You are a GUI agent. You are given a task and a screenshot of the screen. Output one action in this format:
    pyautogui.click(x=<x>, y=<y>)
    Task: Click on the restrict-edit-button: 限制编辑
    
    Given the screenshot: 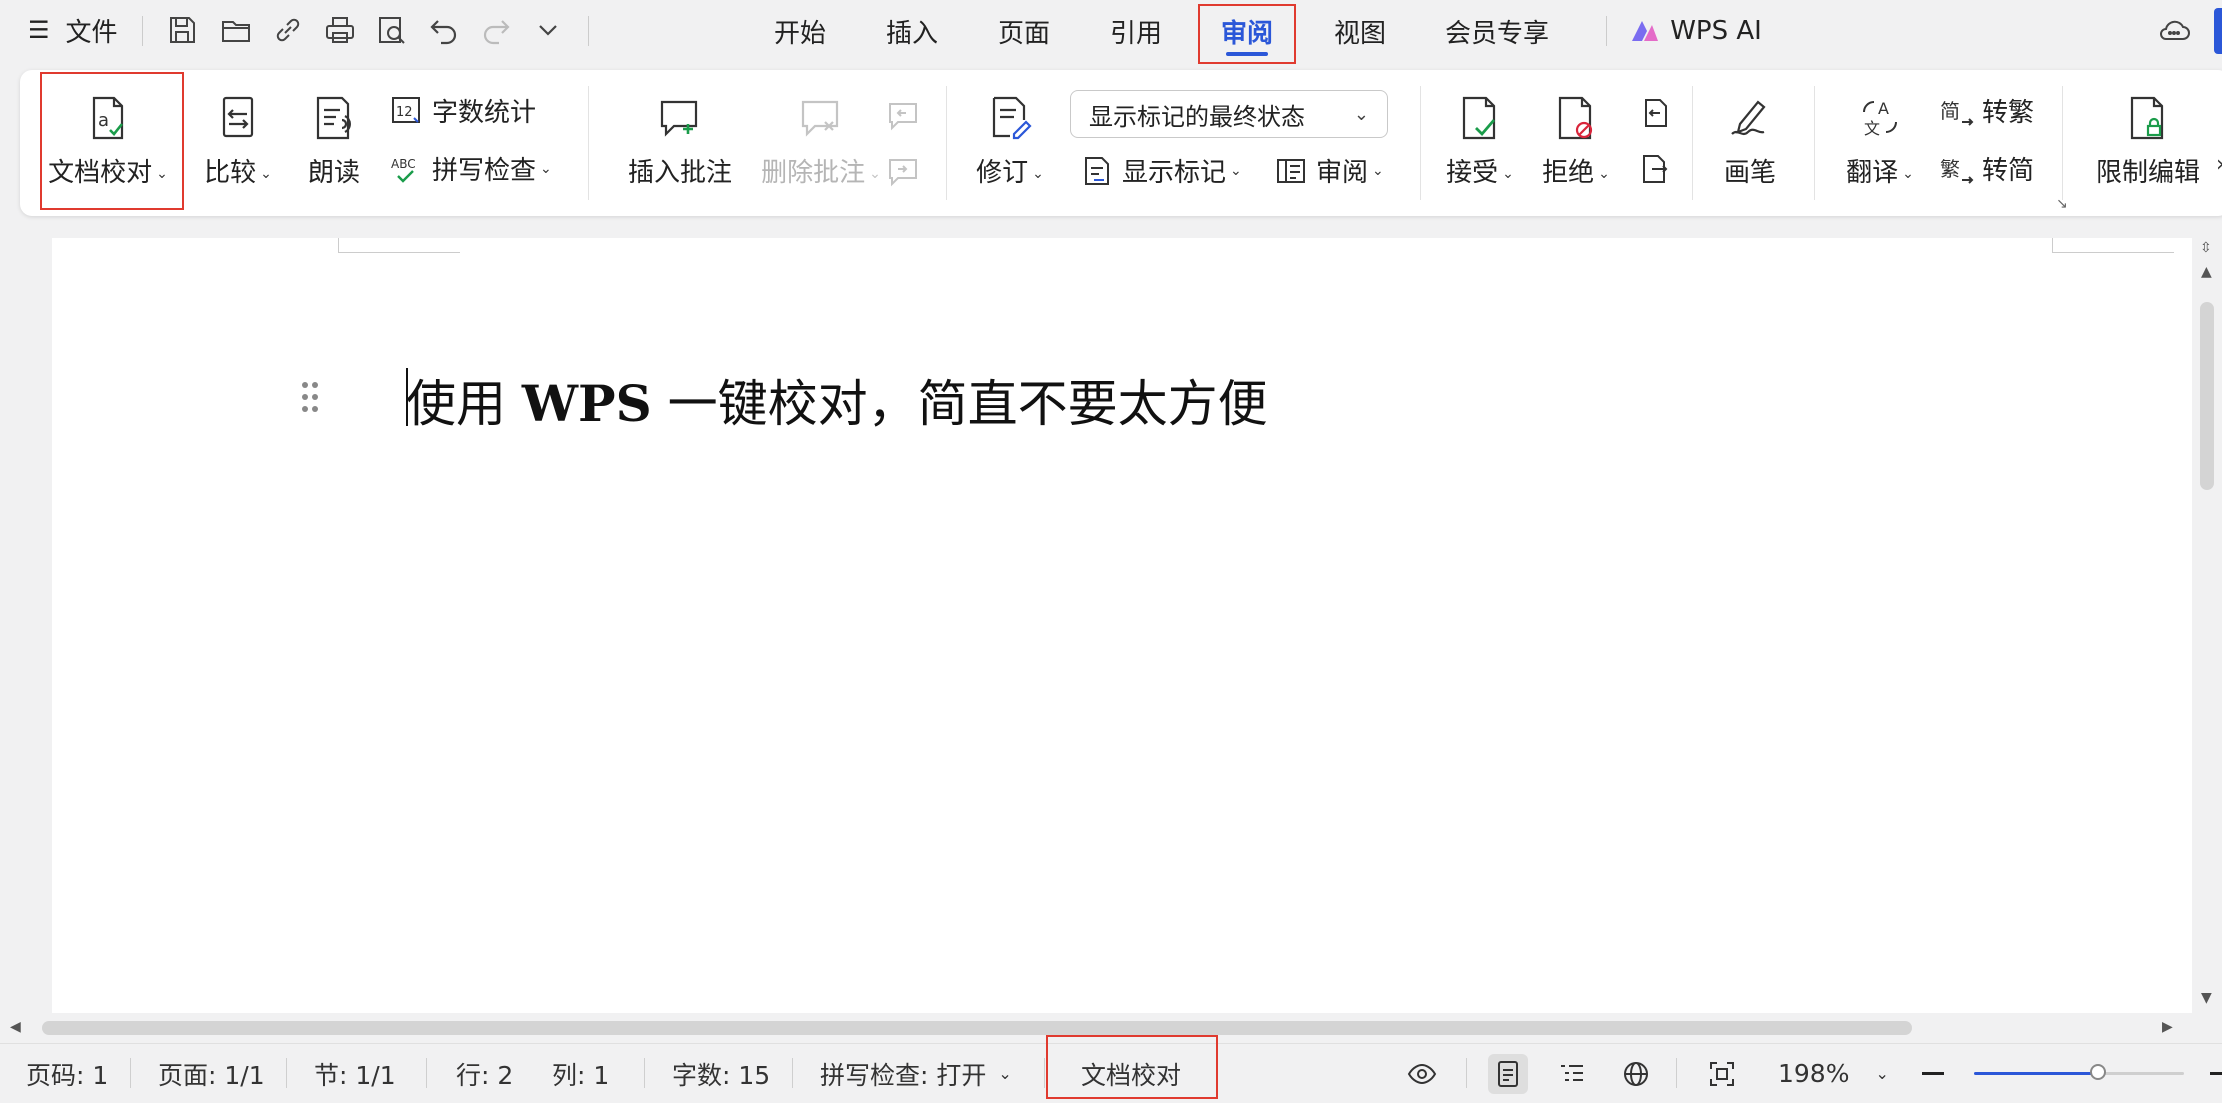 What is the action you would take?
    pyautogui.click(x=2148, y=139)
    